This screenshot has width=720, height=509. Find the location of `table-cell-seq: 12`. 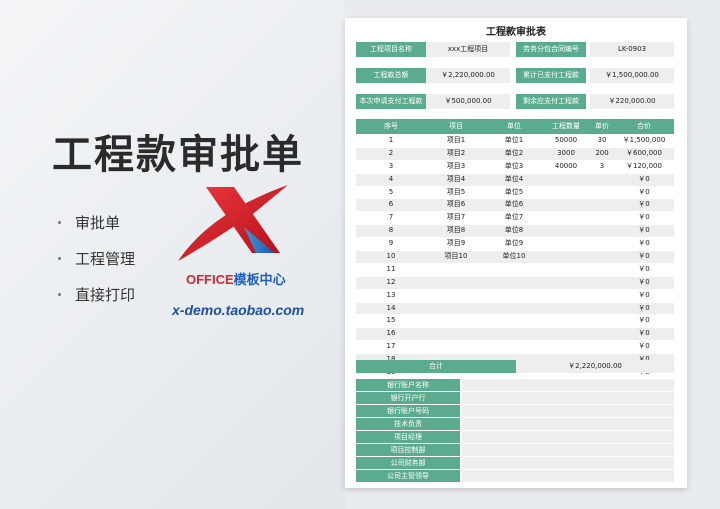

table-cell-seq: 12 is located at coordinates (391, 283).